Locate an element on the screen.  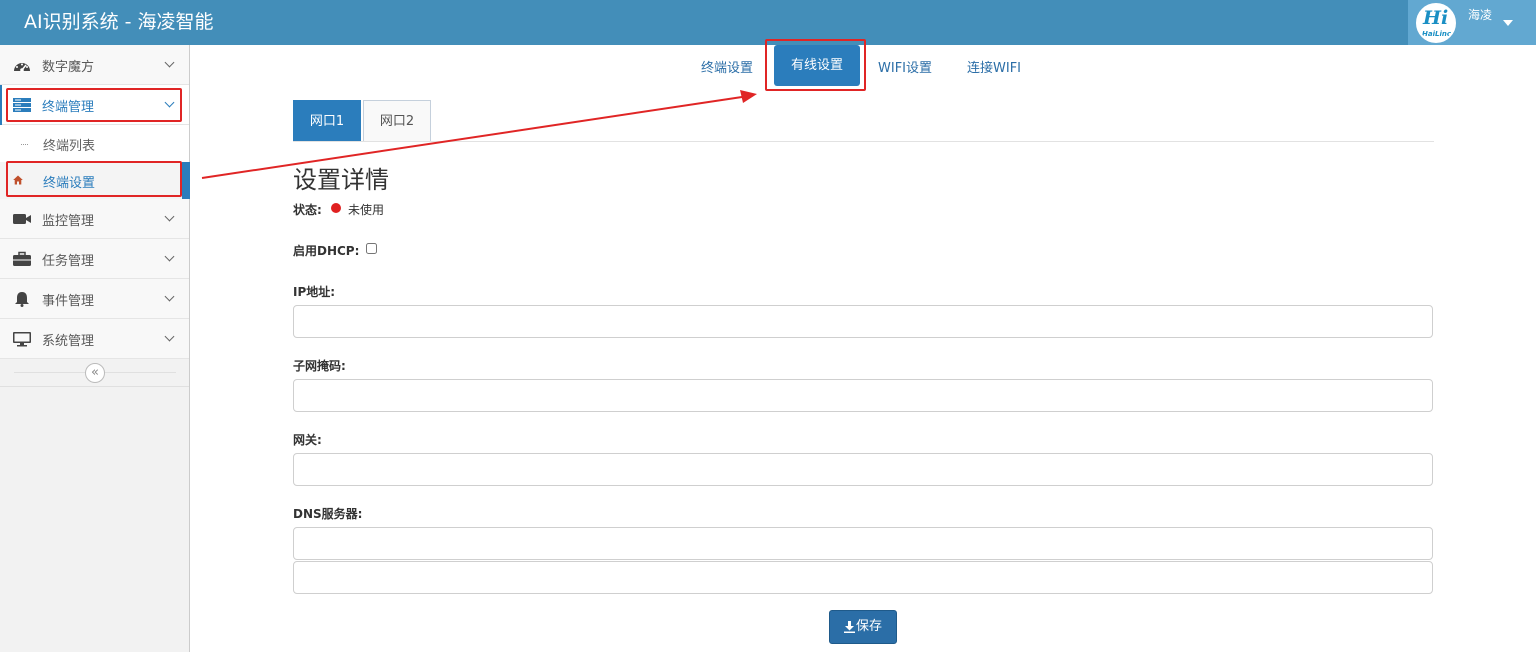
dhcp-label: 启用DHCP: is located at coordinates (326, 251).